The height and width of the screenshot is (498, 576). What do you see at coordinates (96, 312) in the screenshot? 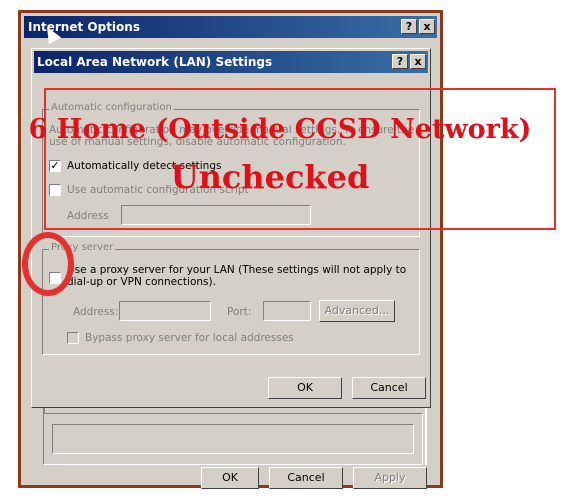
I see `proxy-address-label: Address:` at bounding box center [96, 312].